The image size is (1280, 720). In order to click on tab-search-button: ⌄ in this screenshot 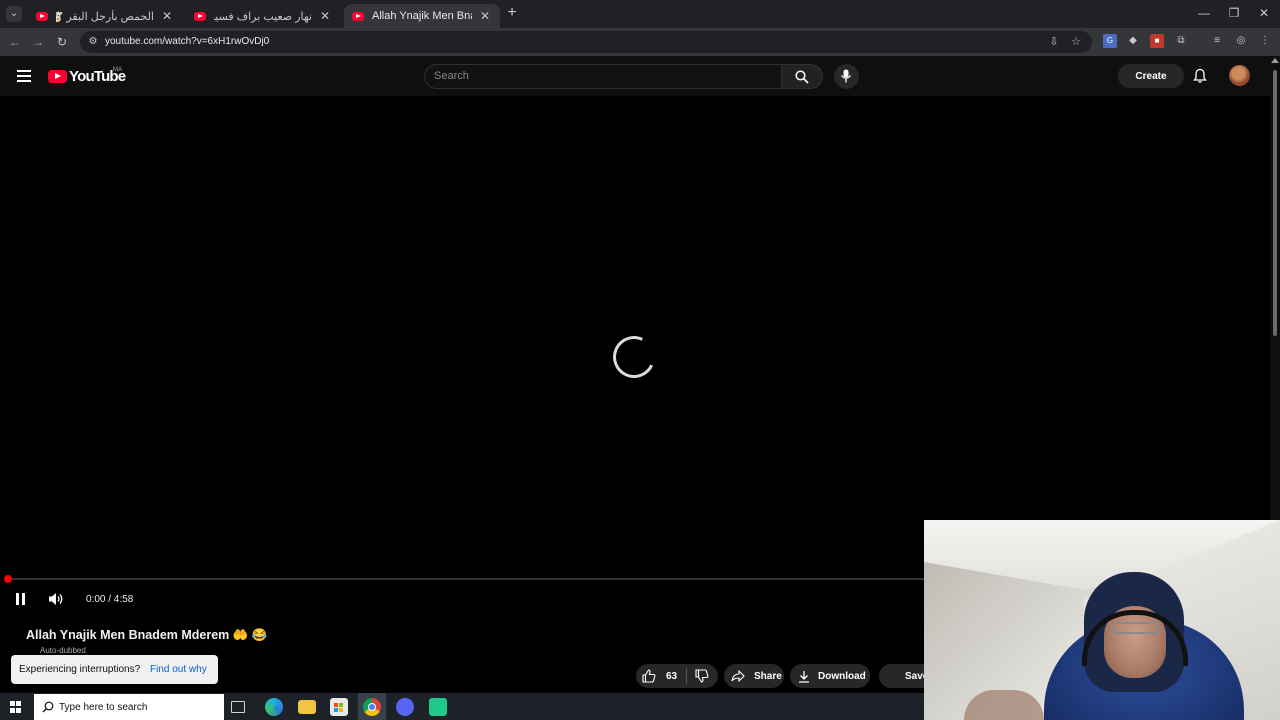, I will do `click(14, 14)`.